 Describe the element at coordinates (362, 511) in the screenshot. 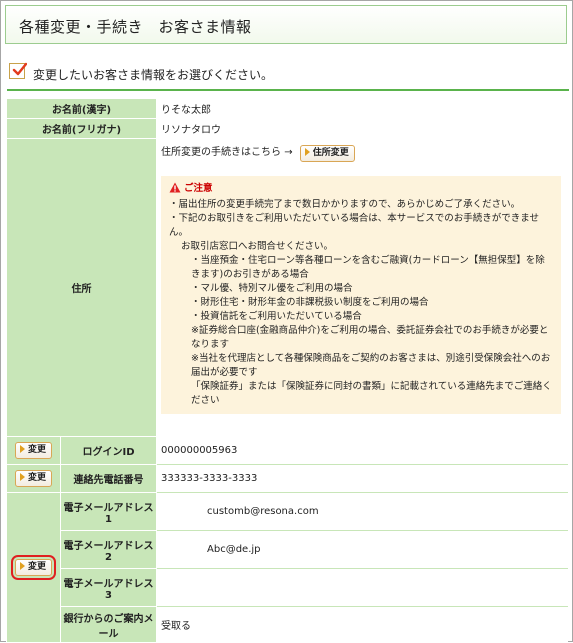

I see `email1-value: customb@resona.com` at that location.